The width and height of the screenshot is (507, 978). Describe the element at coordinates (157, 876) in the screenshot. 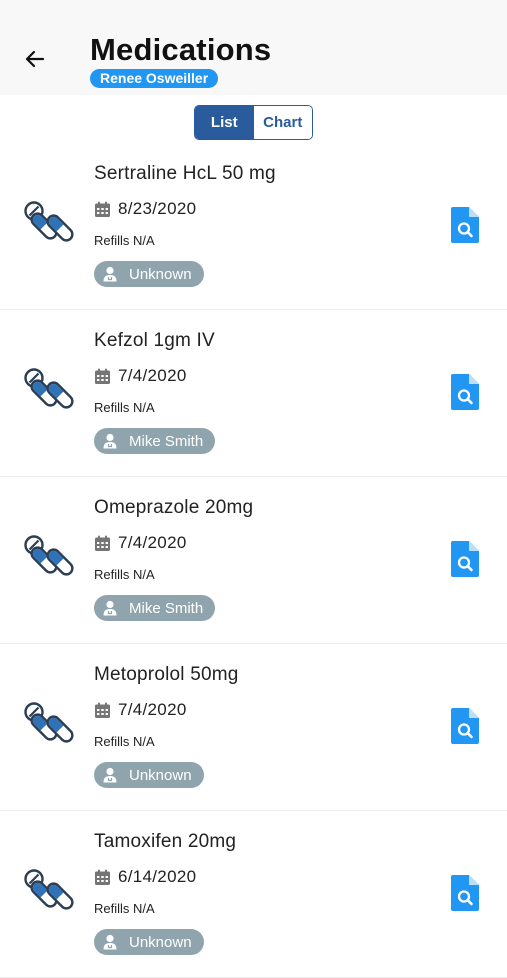

I see `date-text: 6/14/2020` at that location.